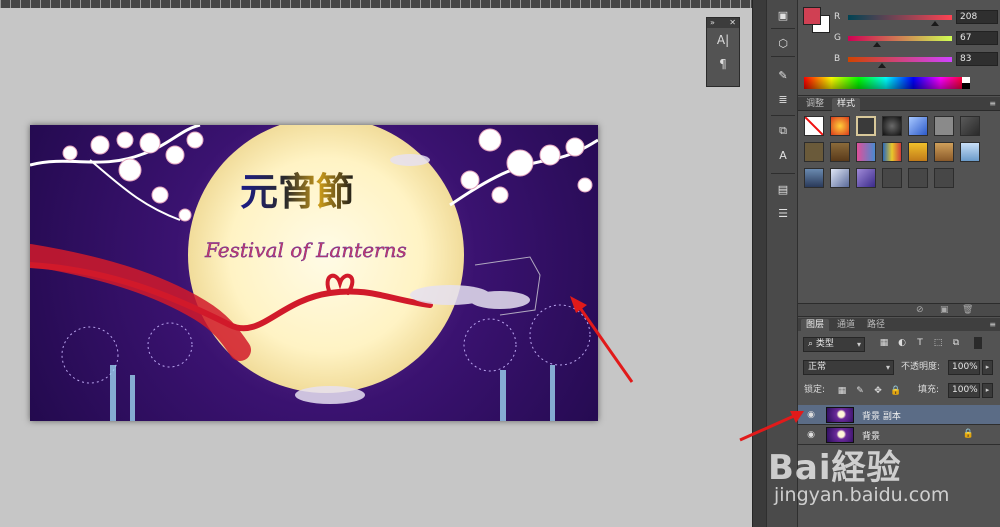  Describe the element at coordinates (977, 38) in the screenshot. I see `green-value-input: 67` at that location.